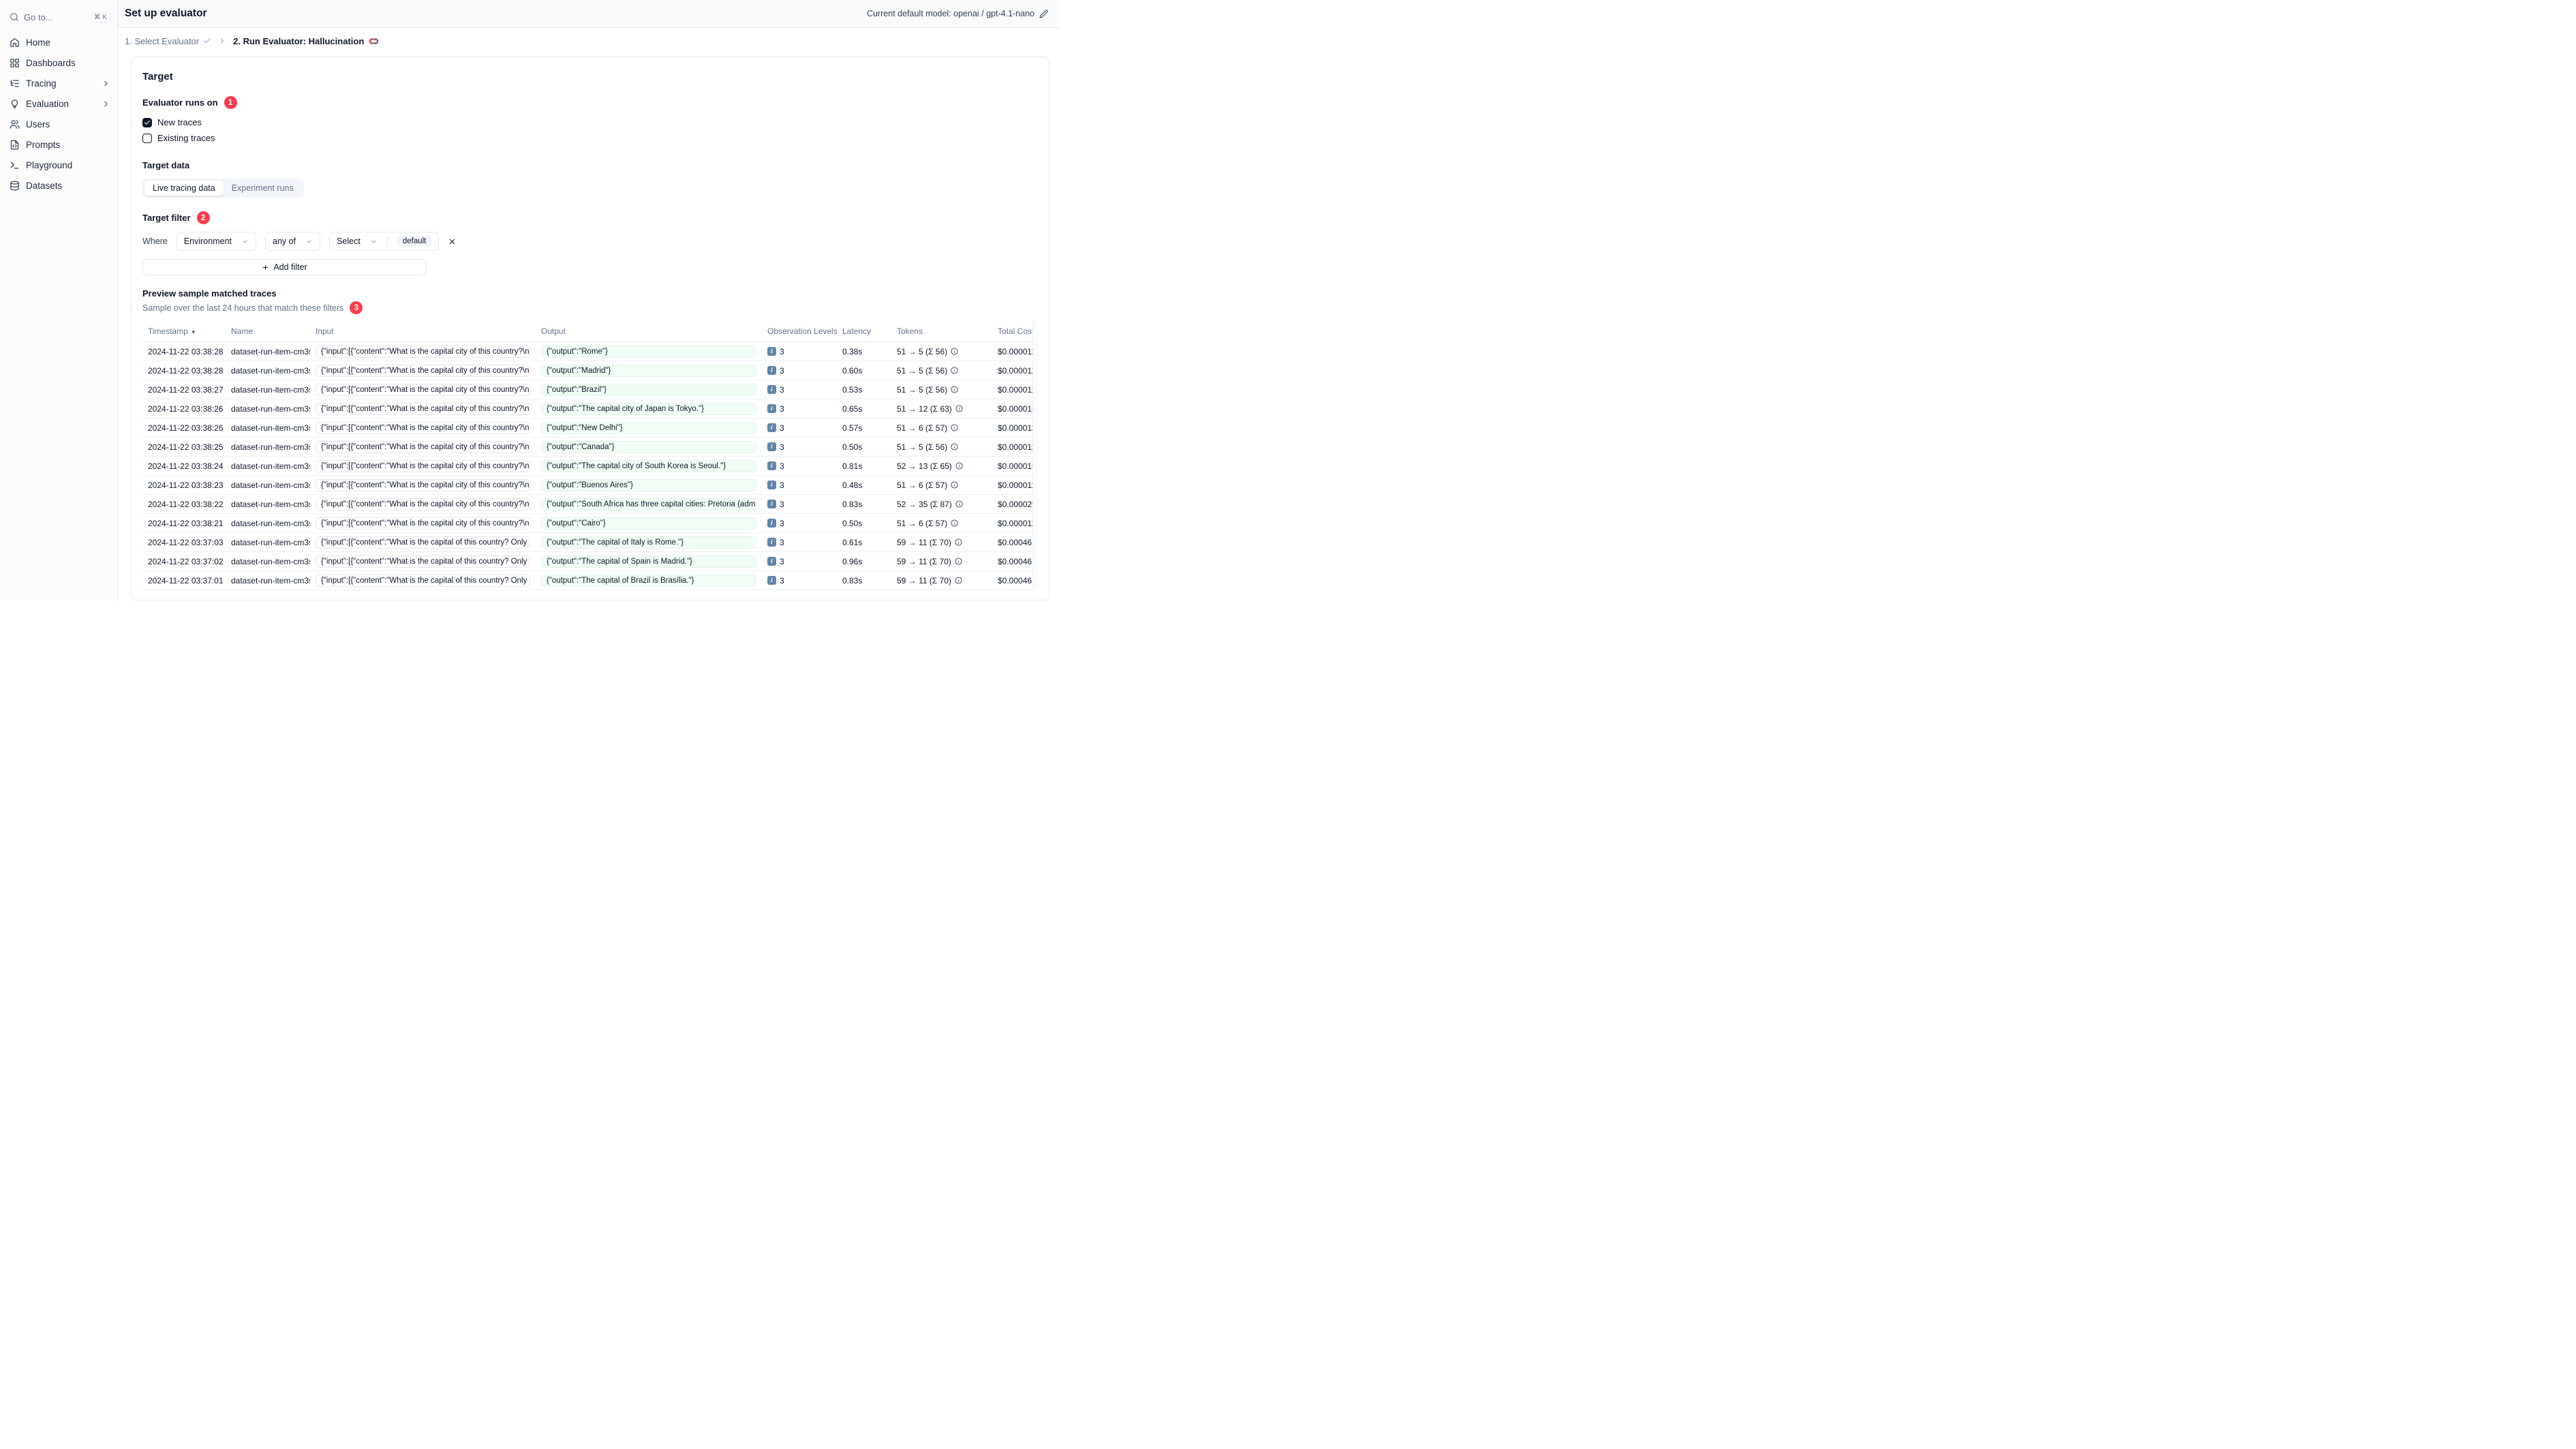 Image resolution: width=2576 pixels, height=1449 pixels. I want to click on remove-filter-button, so click(453, 241).